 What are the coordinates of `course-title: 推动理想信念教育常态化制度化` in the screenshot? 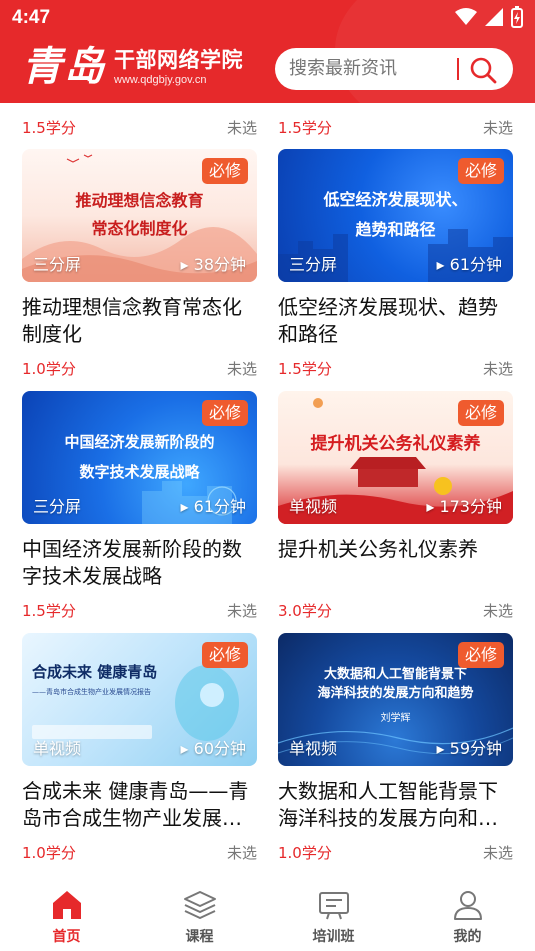 It's located at (139, 321).